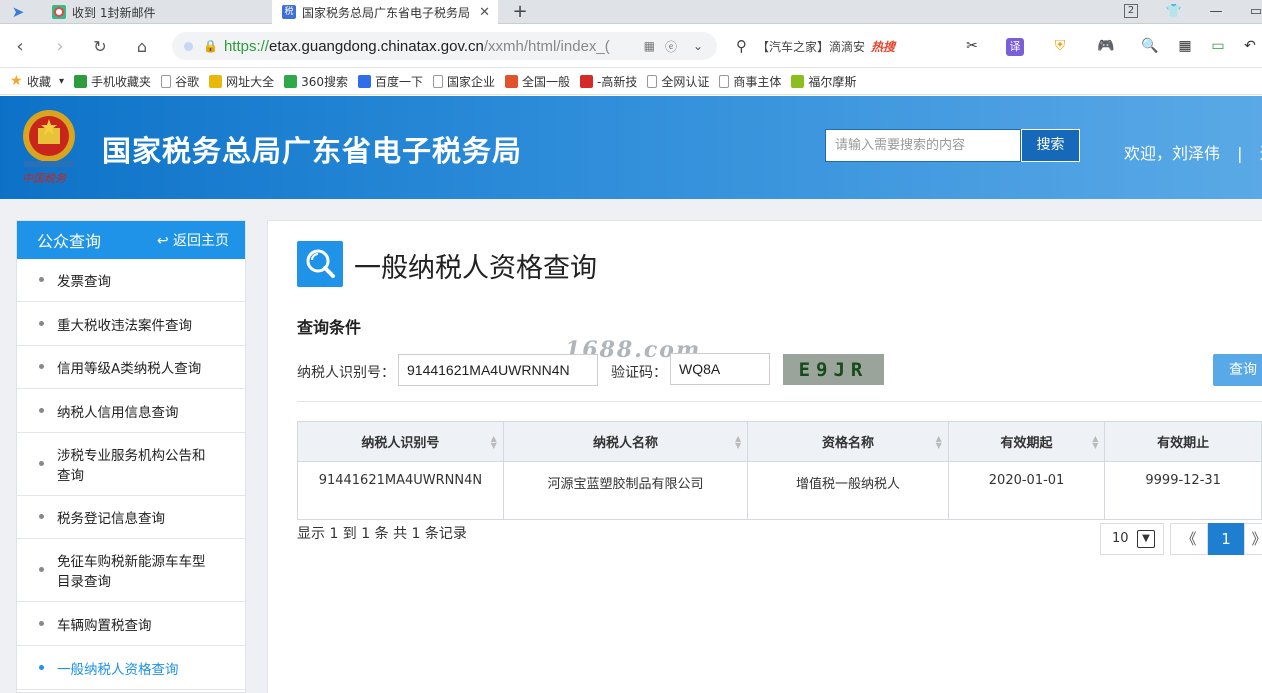 The image size is (1262, 693). I want to click on back-home-link: ↩ 返回主页, so click(193, 240).